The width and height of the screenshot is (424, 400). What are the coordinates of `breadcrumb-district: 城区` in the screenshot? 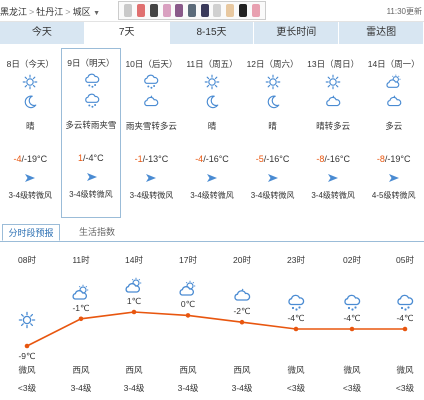 It's located at (82, 12).